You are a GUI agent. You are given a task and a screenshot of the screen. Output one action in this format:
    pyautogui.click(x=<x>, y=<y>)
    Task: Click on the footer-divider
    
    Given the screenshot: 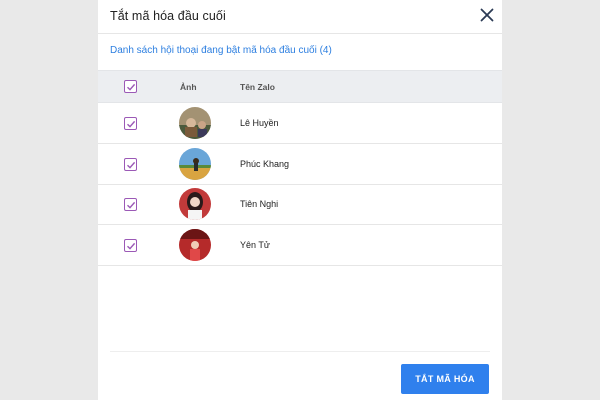 What is the action you would take?
    pyautogui.click(x=300, y=351)
    